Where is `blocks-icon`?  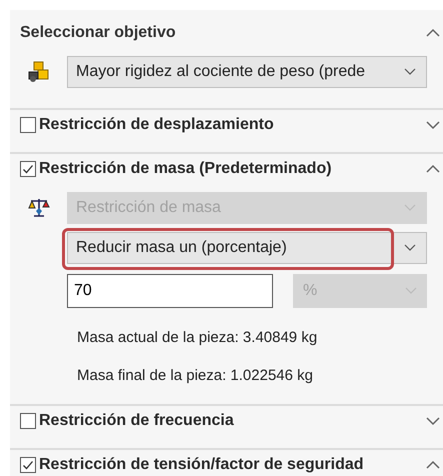
blocks-icon is located at coordinates (39, 72).